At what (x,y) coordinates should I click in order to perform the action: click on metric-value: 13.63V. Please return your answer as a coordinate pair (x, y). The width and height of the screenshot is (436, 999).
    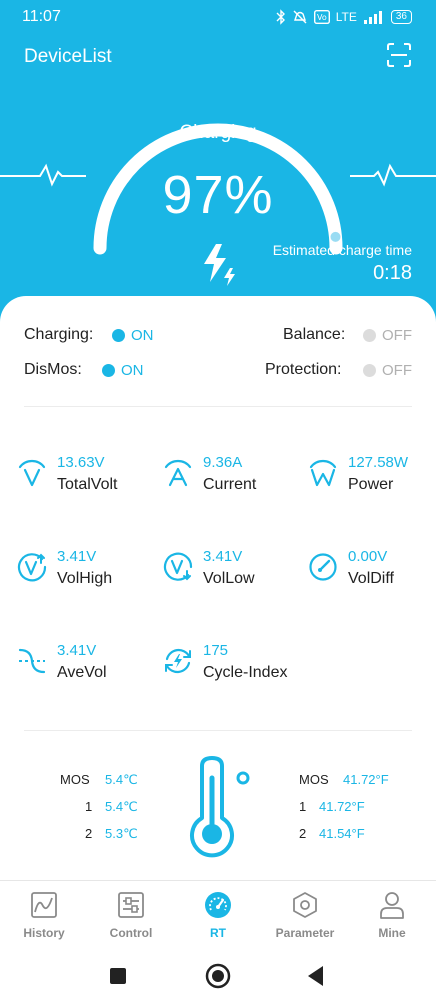
    Looking at the image, I should click on (81, 462).